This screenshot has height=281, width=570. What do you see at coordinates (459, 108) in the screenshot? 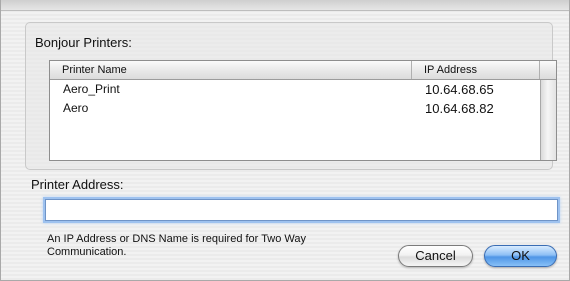
I see `ip-address-cell: 10.64.68.82` at bounding box center [459, 108].